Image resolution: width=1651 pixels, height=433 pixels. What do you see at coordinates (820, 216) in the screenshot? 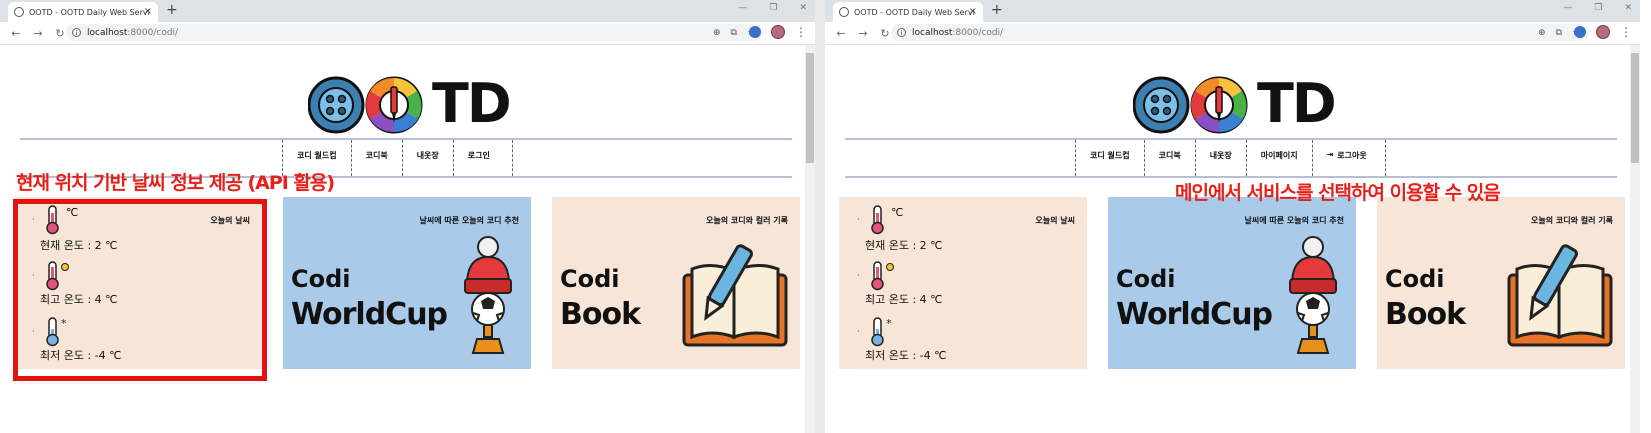
I see `window-divider` at bounding box center [820, 216].